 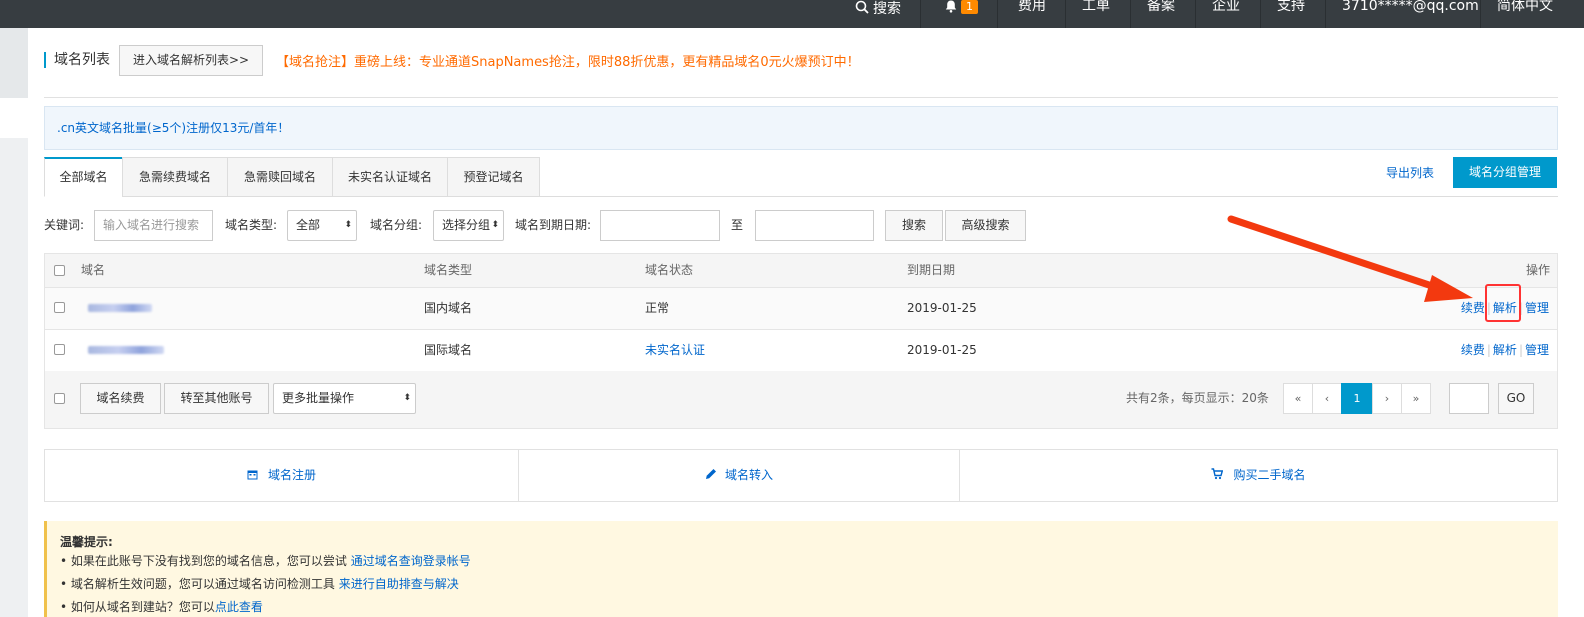 I want to click on register-domain-link: 域名注册, so click(x=281, y=475).